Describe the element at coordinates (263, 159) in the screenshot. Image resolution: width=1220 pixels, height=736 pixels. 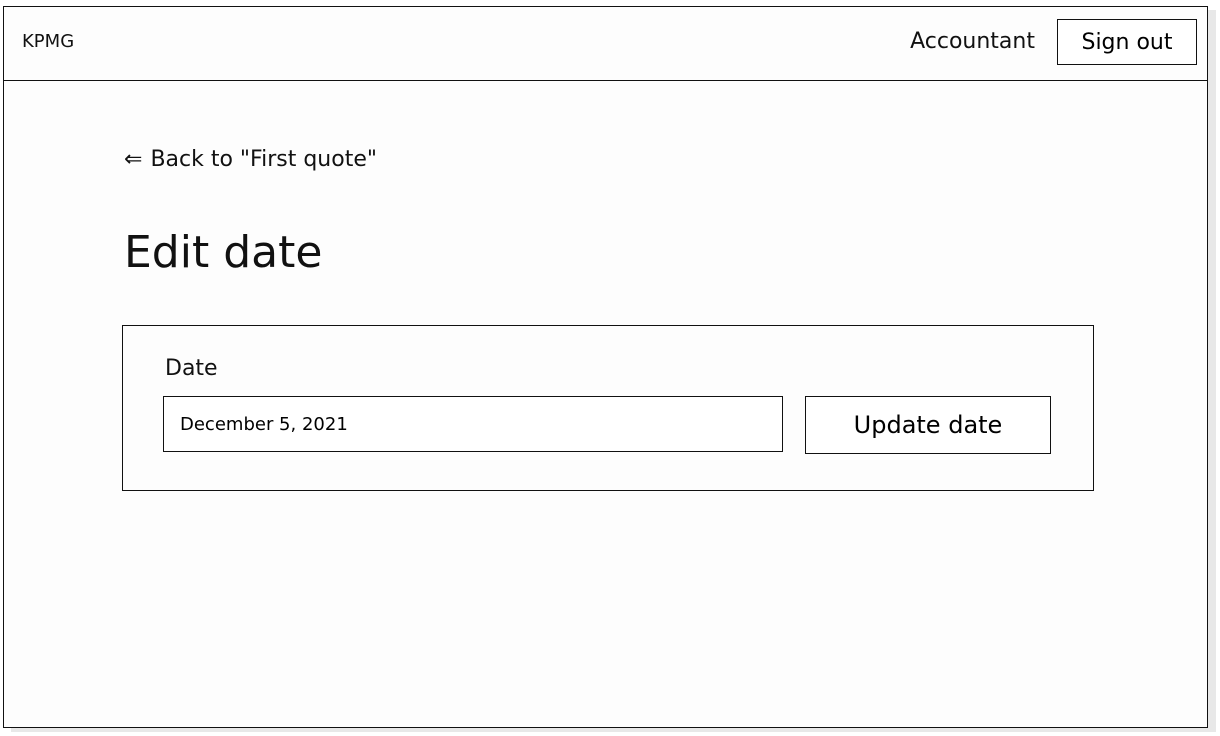
I see `back-link-label: Back to "First quote"` at that location.